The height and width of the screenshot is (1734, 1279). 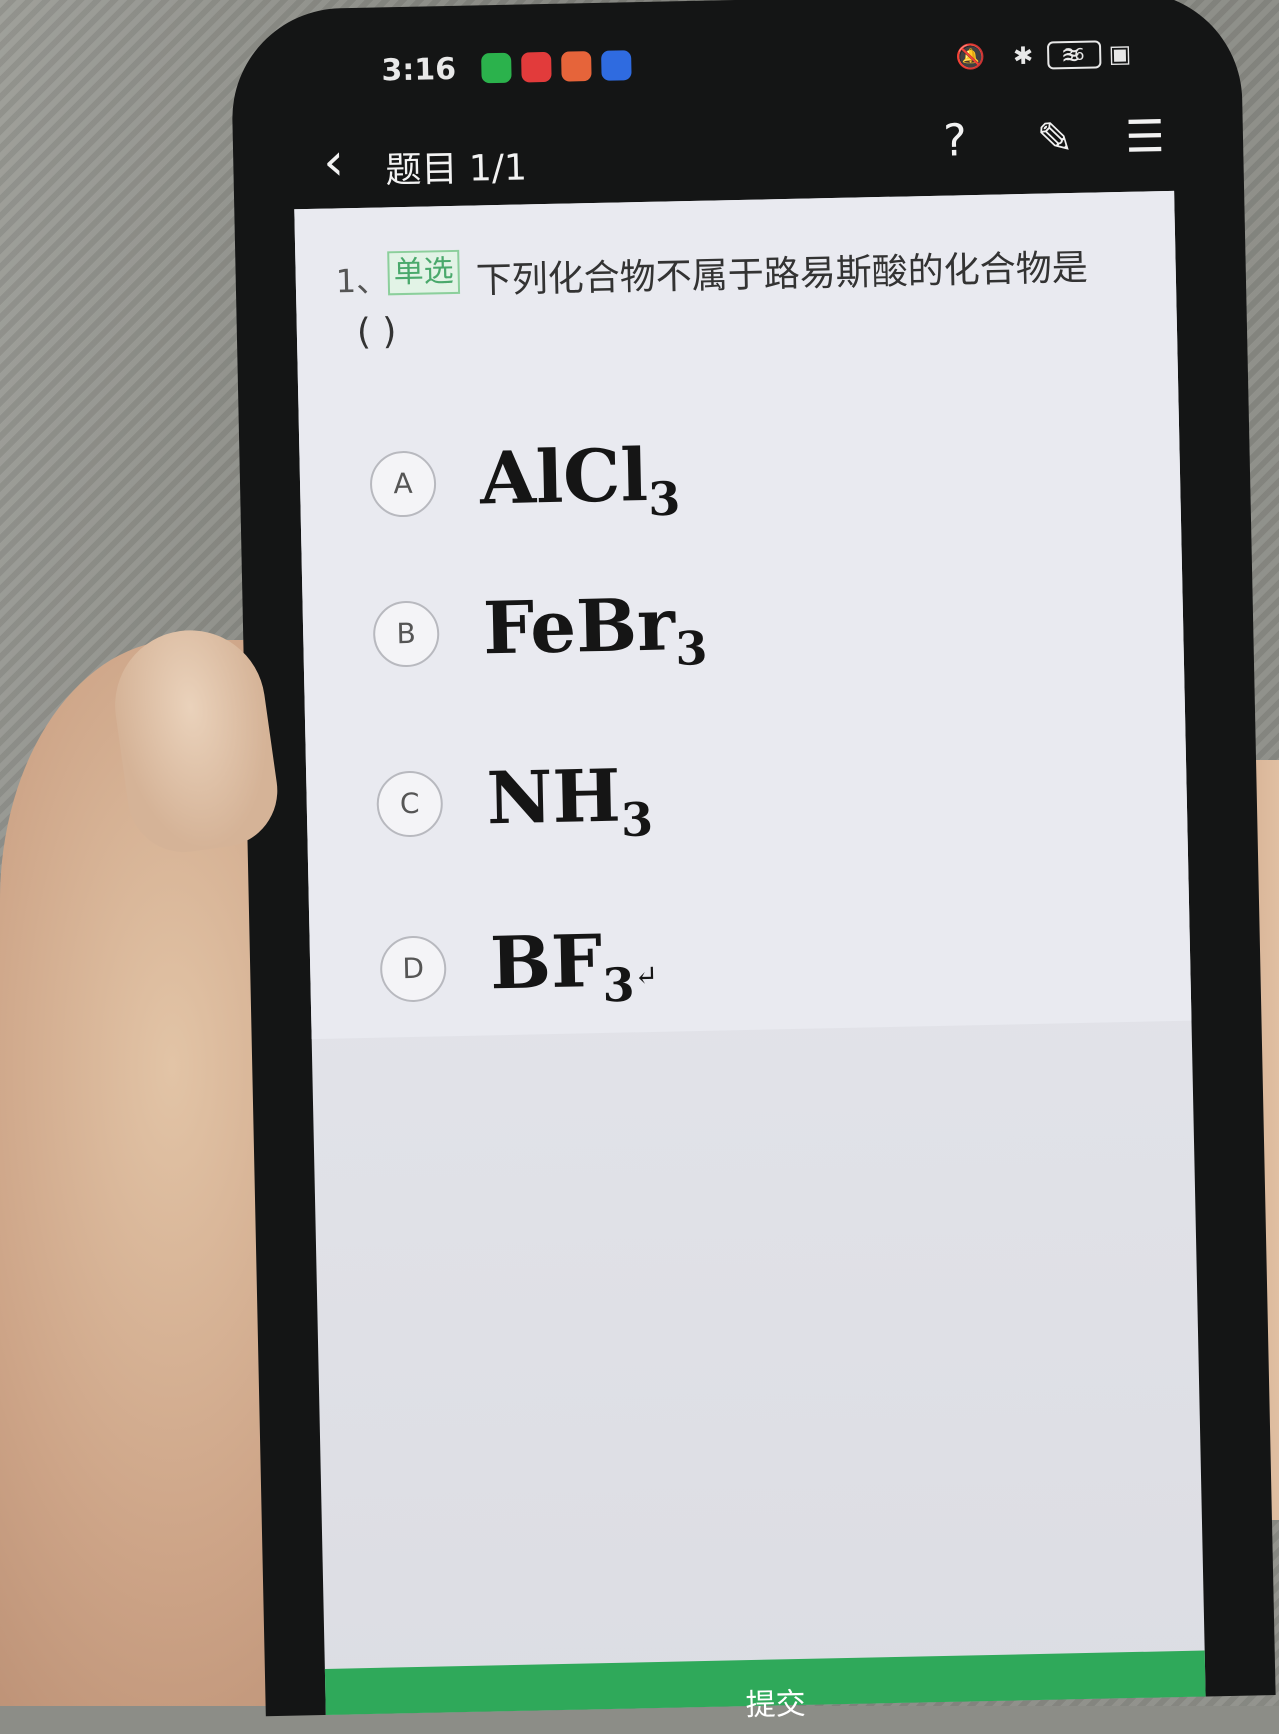 I want to click on option-d: D BF3↵, so click(x=730, y=970).